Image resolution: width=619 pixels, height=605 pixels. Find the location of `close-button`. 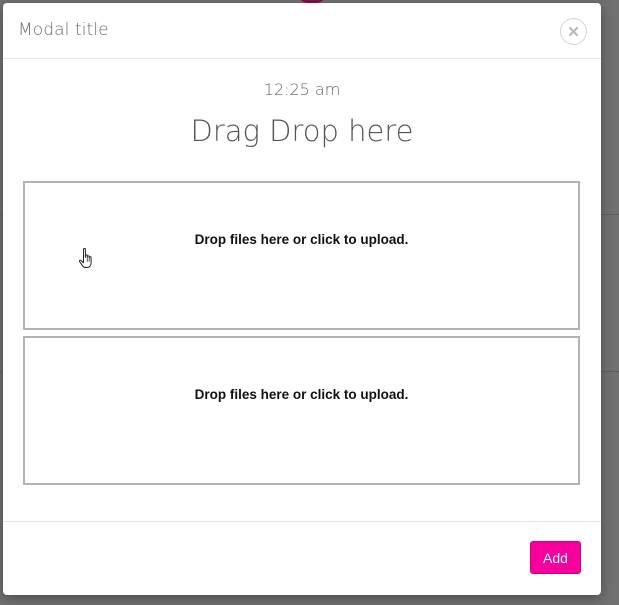

close-button is located at coordinates (573, 31).